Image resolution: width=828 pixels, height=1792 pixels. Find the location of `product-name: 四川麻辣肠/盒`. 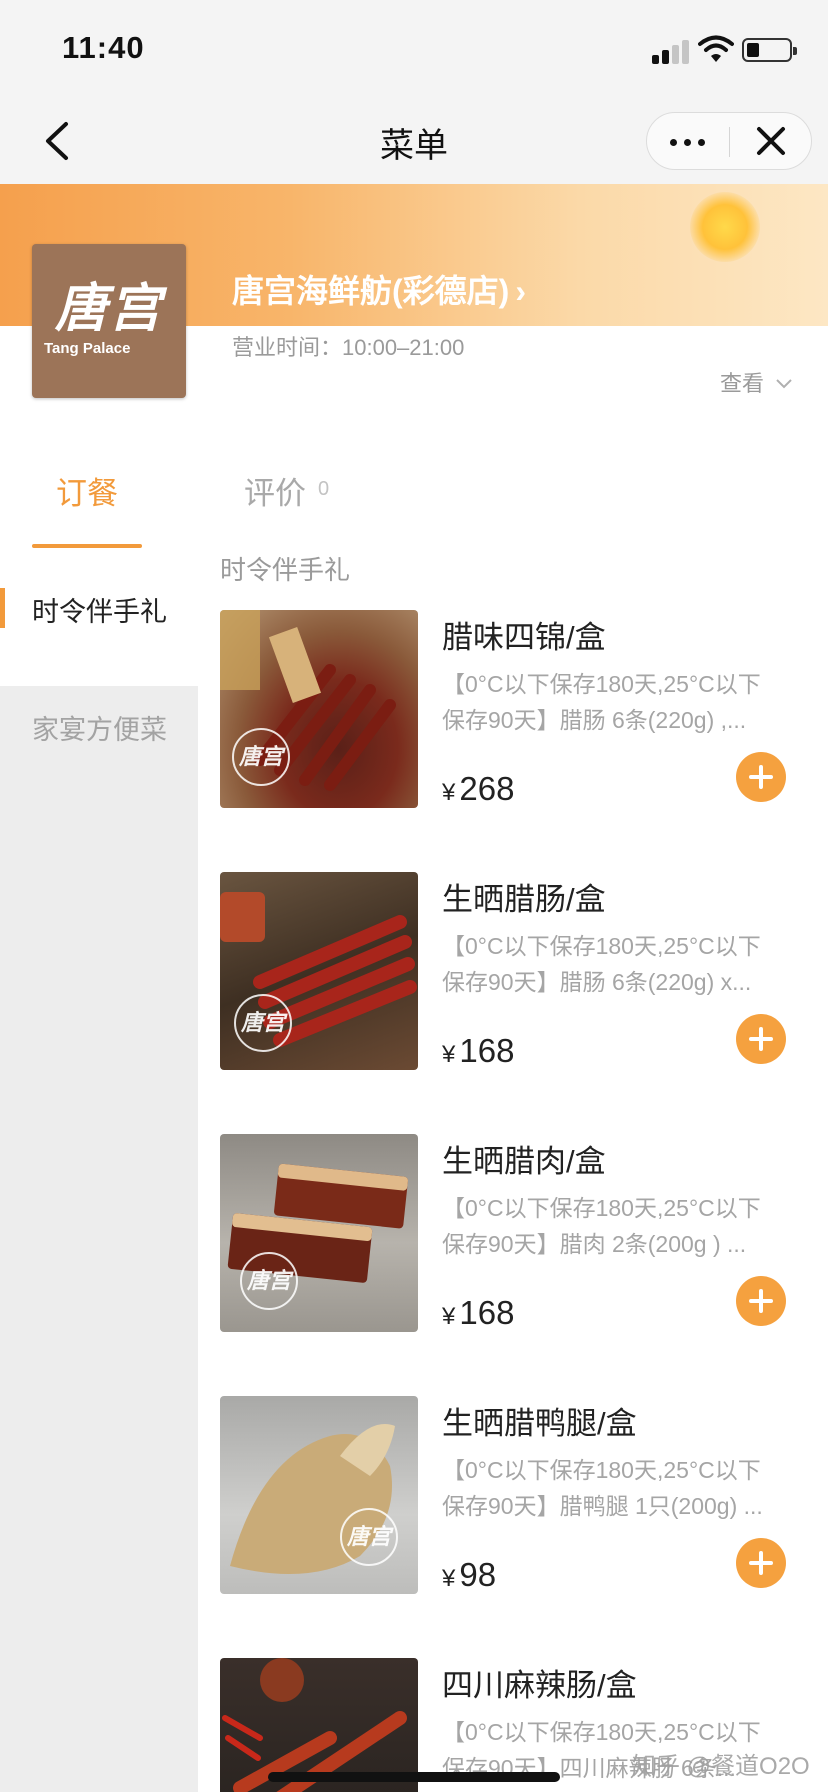

product-name: 四川麻辣肠/盒 is located at coordinates (539, 1685).